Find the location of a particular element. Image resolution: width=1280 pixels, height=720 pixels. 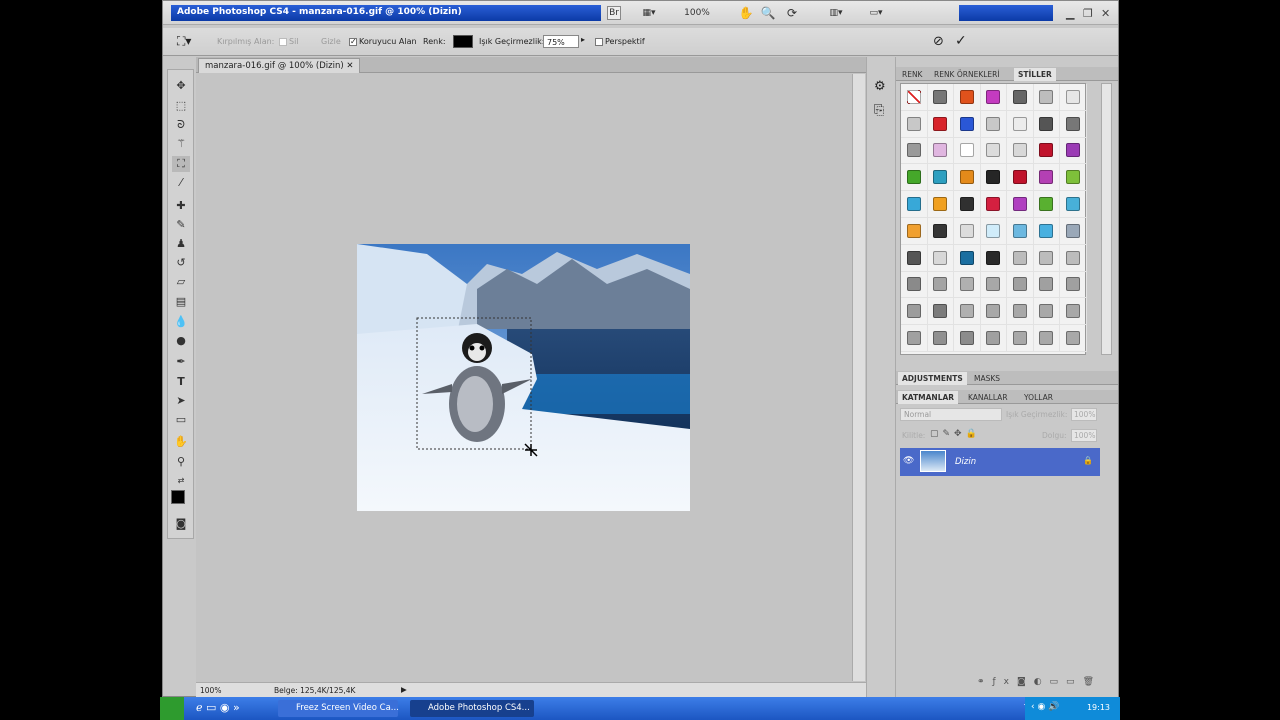

dodge-icon: ● is located at coordinates (181, 341).